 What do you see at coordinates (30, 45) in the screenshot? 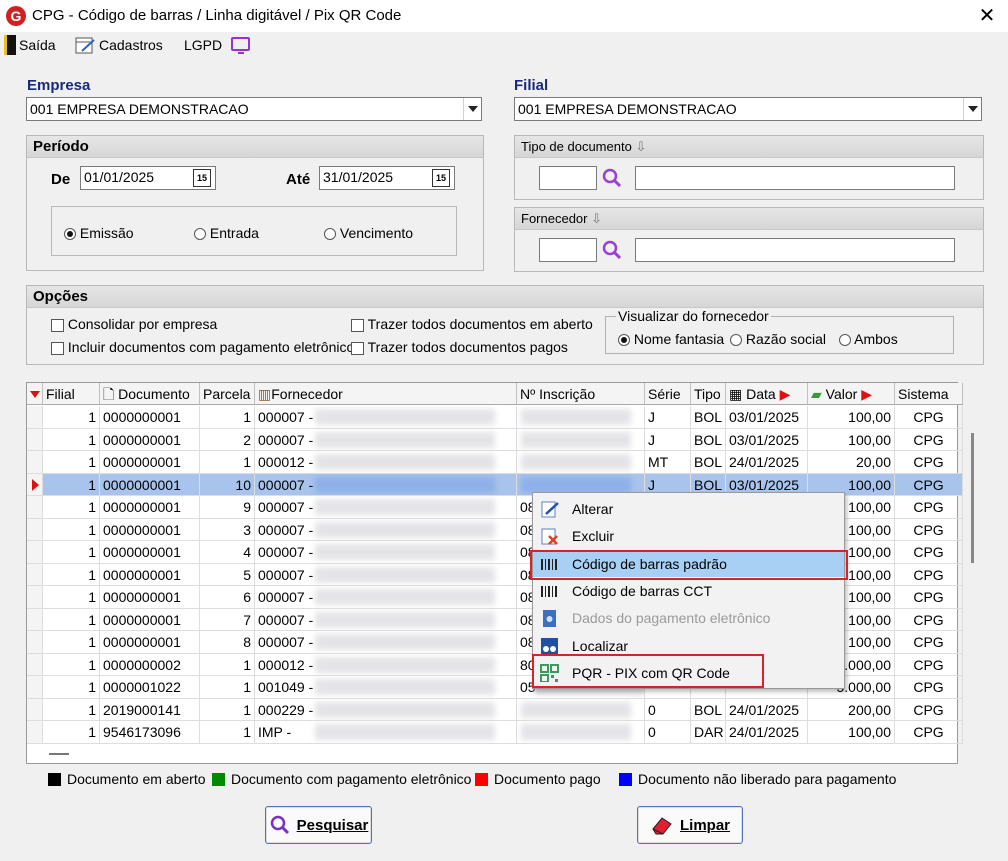
I see `saida-button: Saída` at bounding box center [30, 45].